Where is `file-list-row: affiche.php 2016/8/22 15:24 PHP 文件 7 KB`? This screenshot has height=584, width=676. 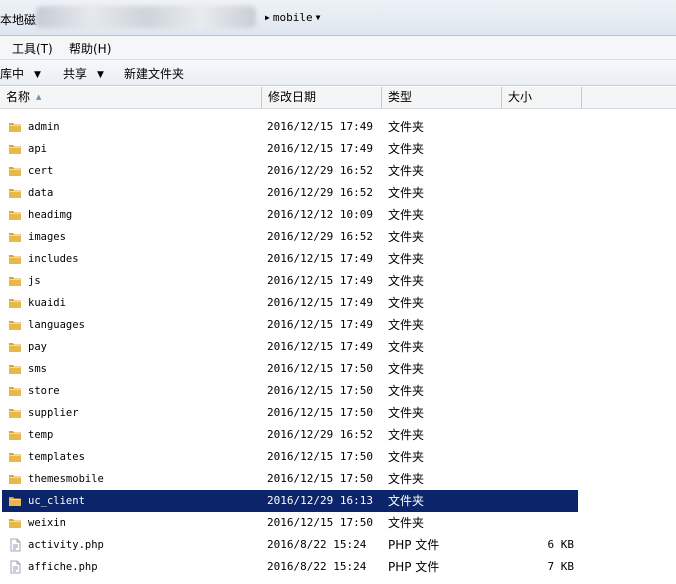
file-list-row: affiche.php 2016/8/22 15:24 PHP 文件 7 KB is located at coordinates (338, 567).